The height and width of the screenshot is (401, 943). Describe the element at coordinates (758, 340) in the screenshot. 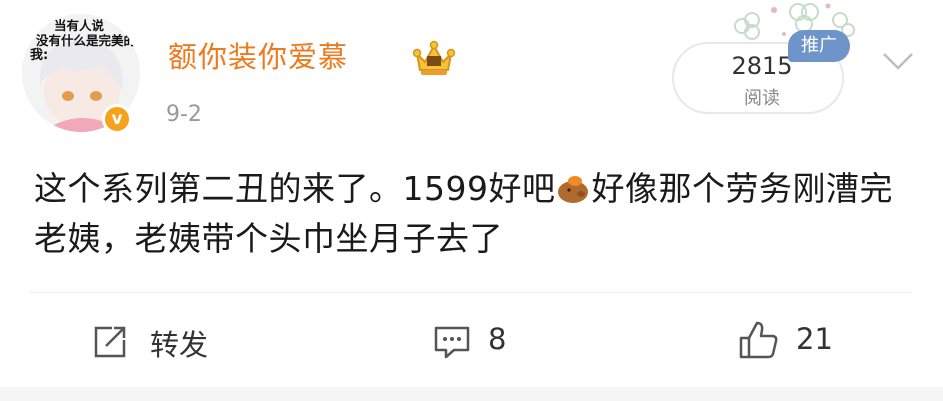

I see `like-icon` at that location.